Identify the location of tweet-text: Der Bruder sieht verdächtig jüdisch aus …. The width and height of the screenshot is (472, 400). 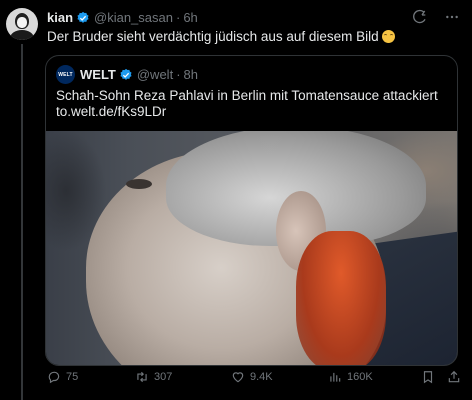
(221, 36).